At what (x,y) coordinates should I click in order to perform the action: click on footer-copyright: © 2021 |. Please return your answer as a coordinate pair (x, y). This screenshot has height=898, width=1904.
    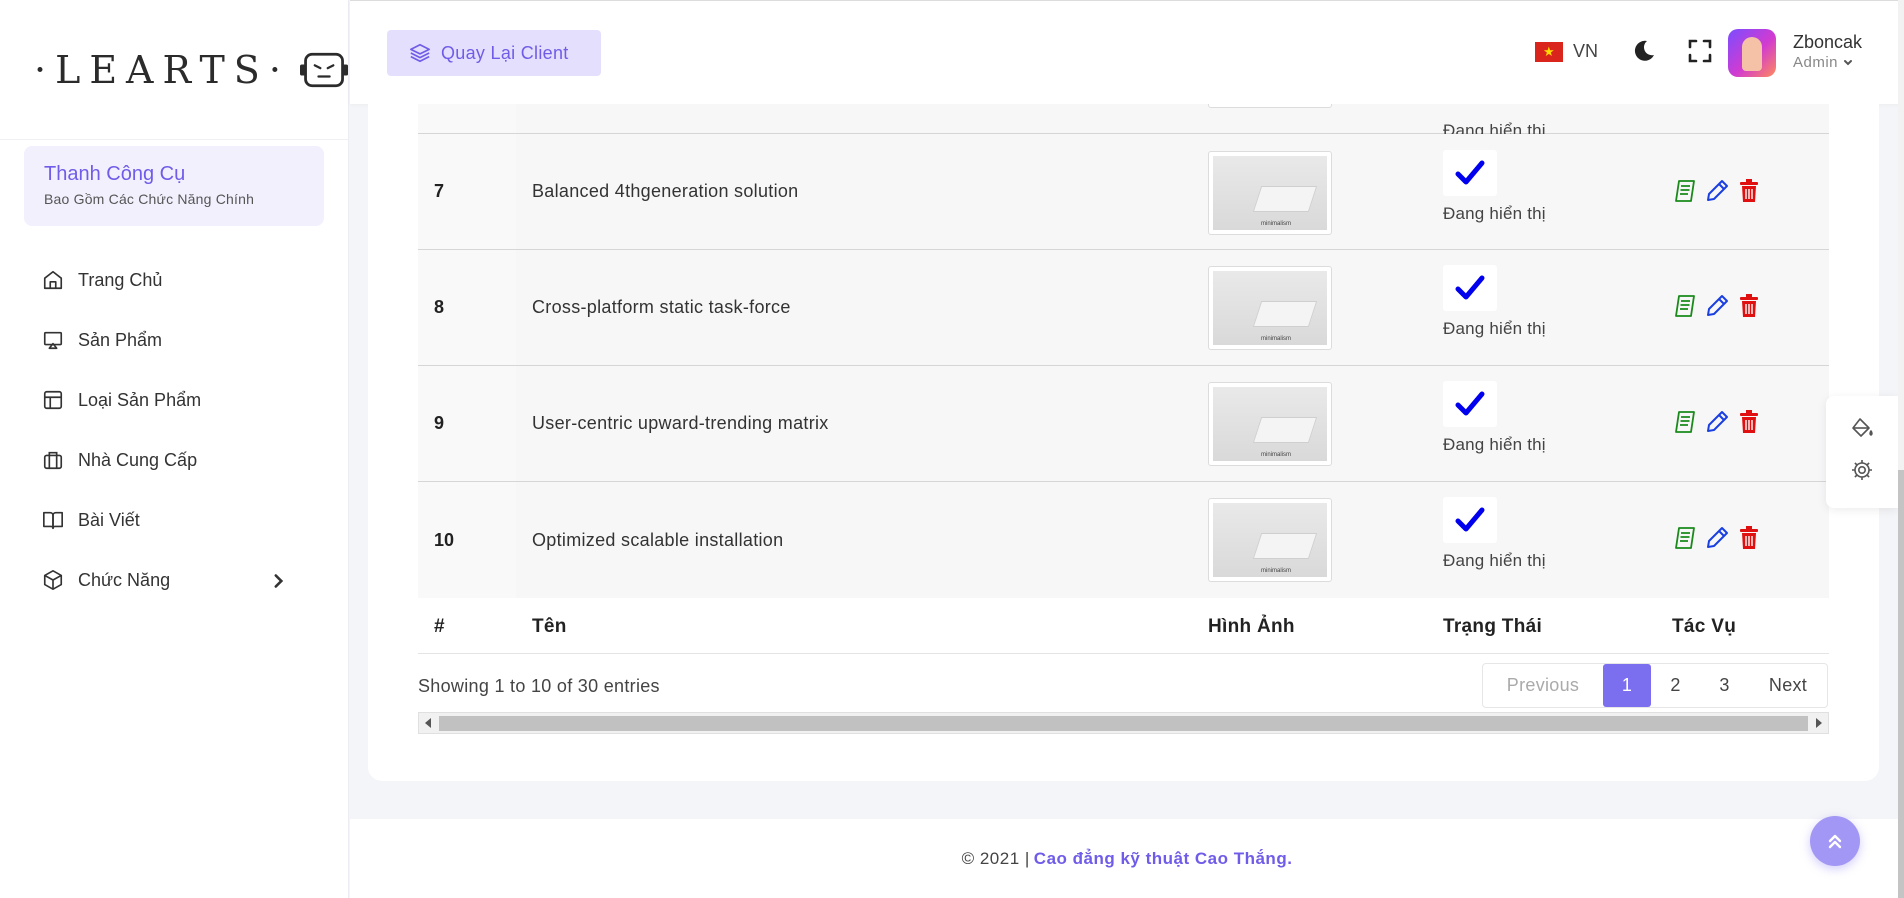
    Looking at the image, I should click on (995, 858).